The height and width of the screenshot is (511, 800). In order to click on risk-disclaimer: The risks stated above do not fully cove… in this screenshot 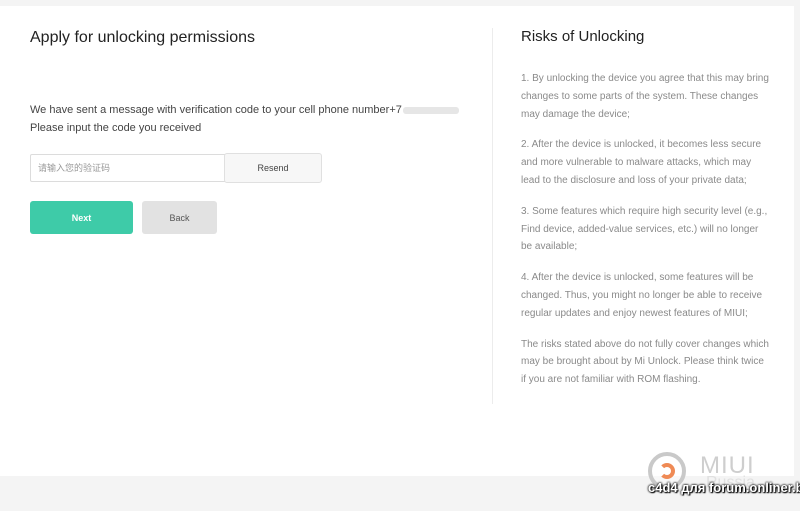, I will do `click(645, 362)`.